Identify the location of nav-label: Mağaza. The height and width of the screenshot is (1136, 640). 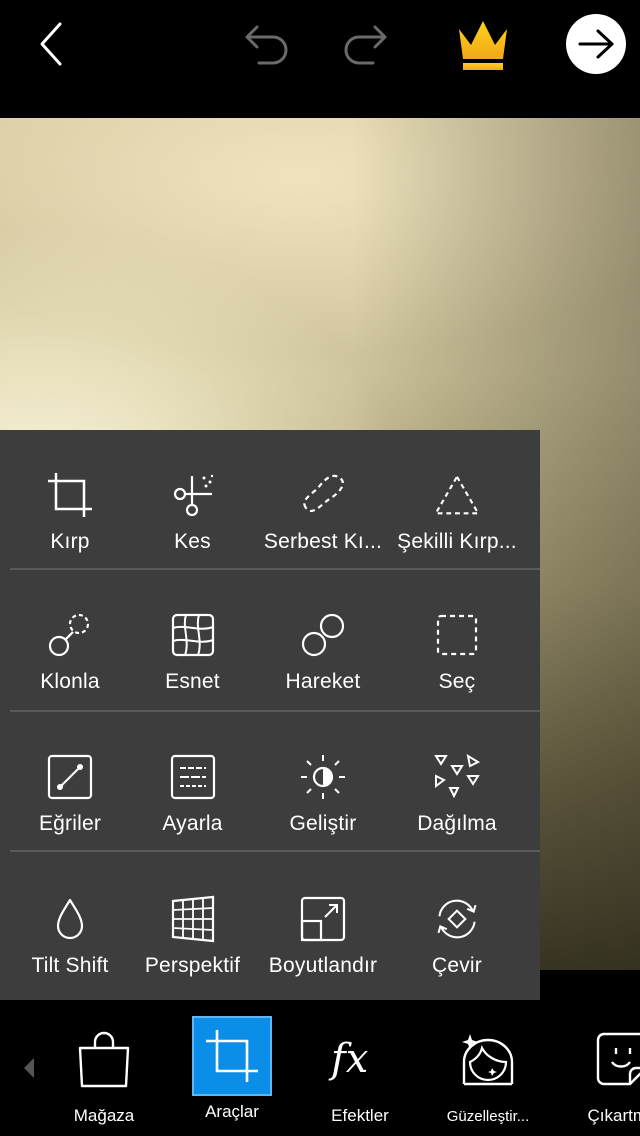
(104, 1115).